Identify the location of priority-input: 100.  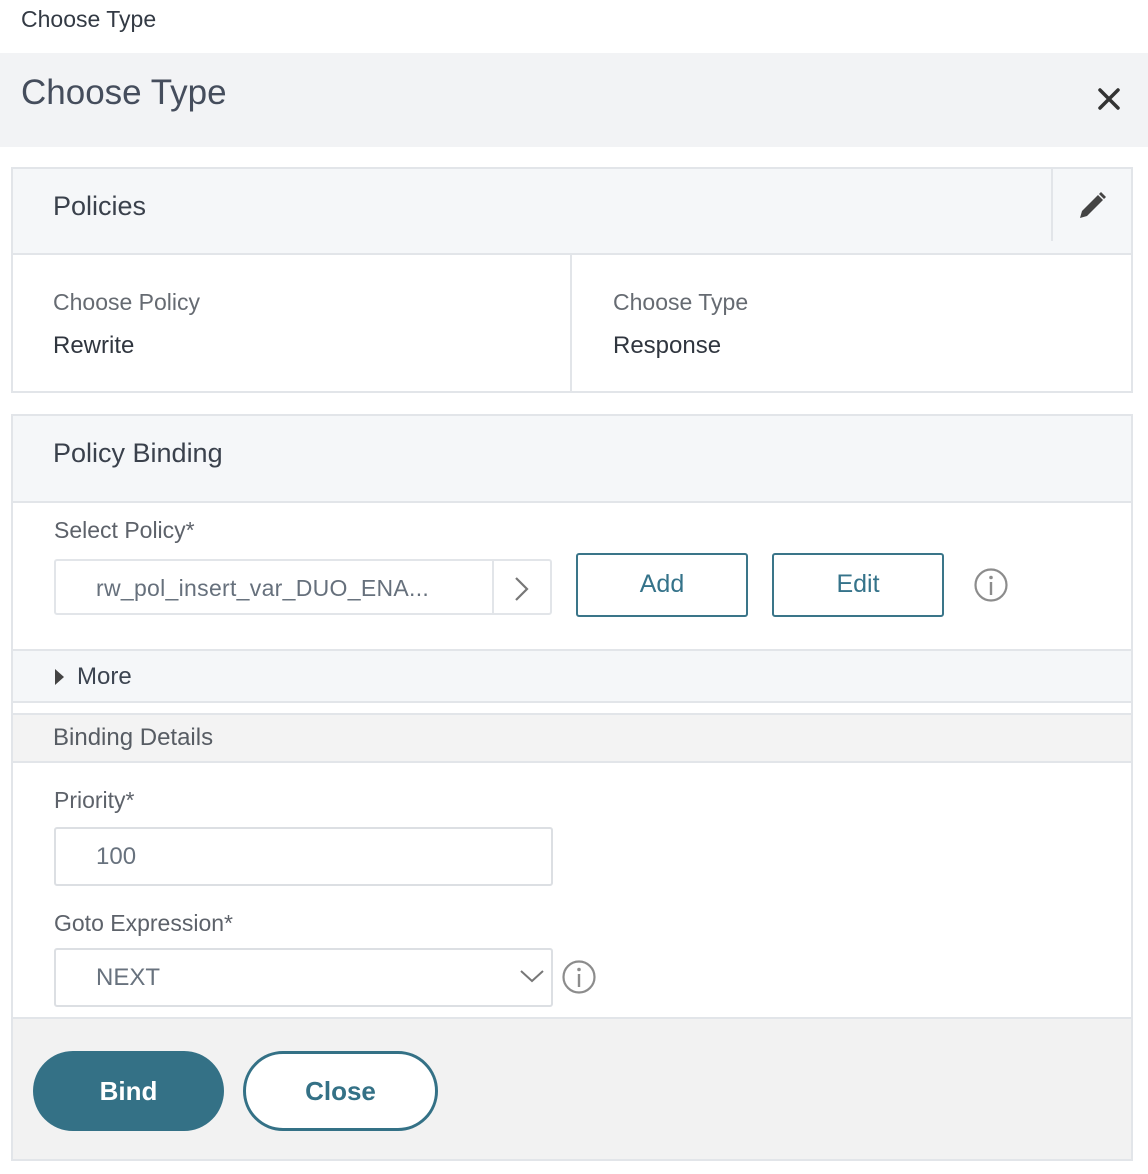
(303, 856).